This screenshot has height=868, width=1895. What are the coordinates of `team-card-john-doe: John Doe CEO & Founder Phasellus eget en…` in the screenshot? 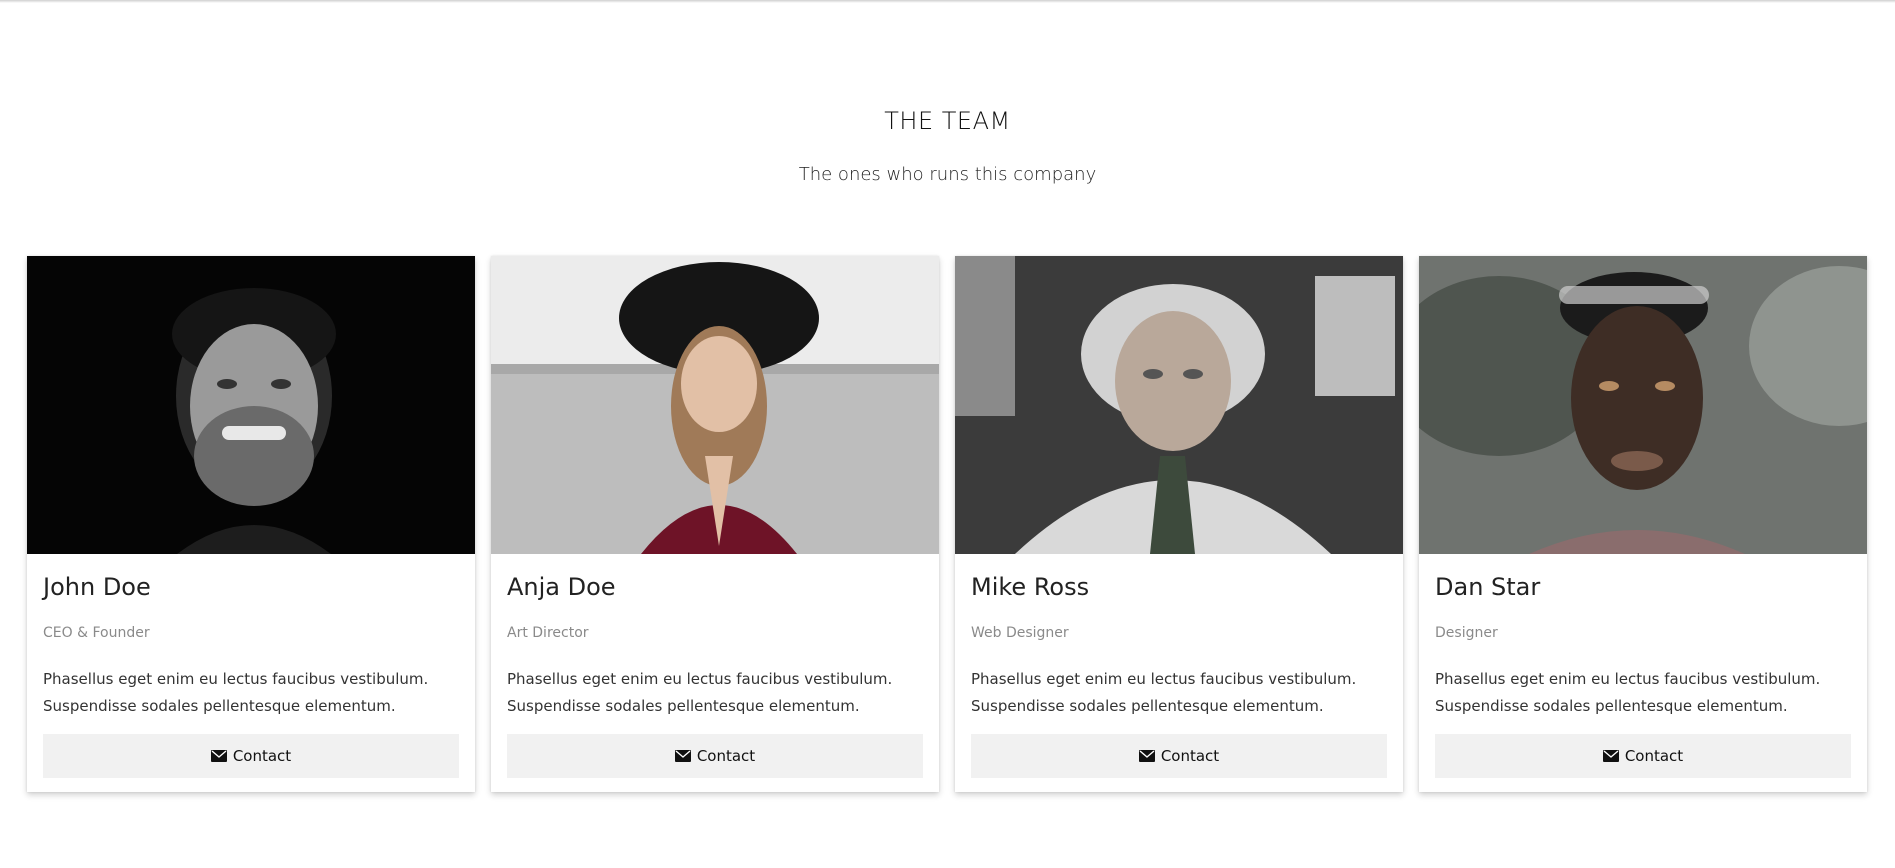 It's located at (251, 524).